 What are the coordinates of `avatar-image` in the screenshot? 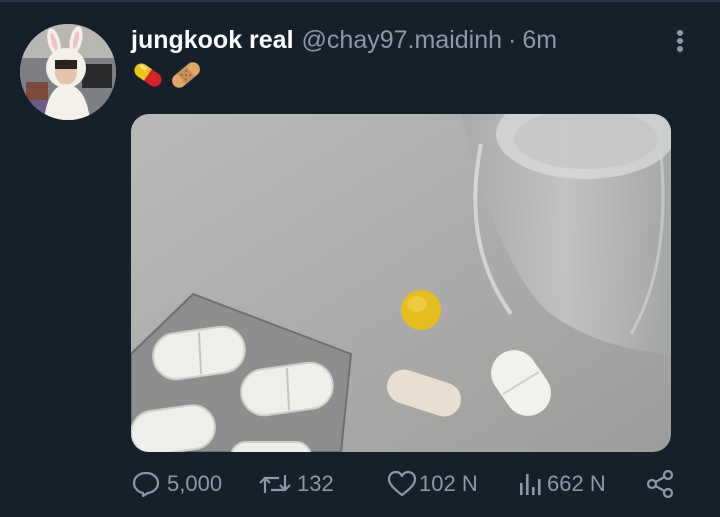 It's located at (68, 72).